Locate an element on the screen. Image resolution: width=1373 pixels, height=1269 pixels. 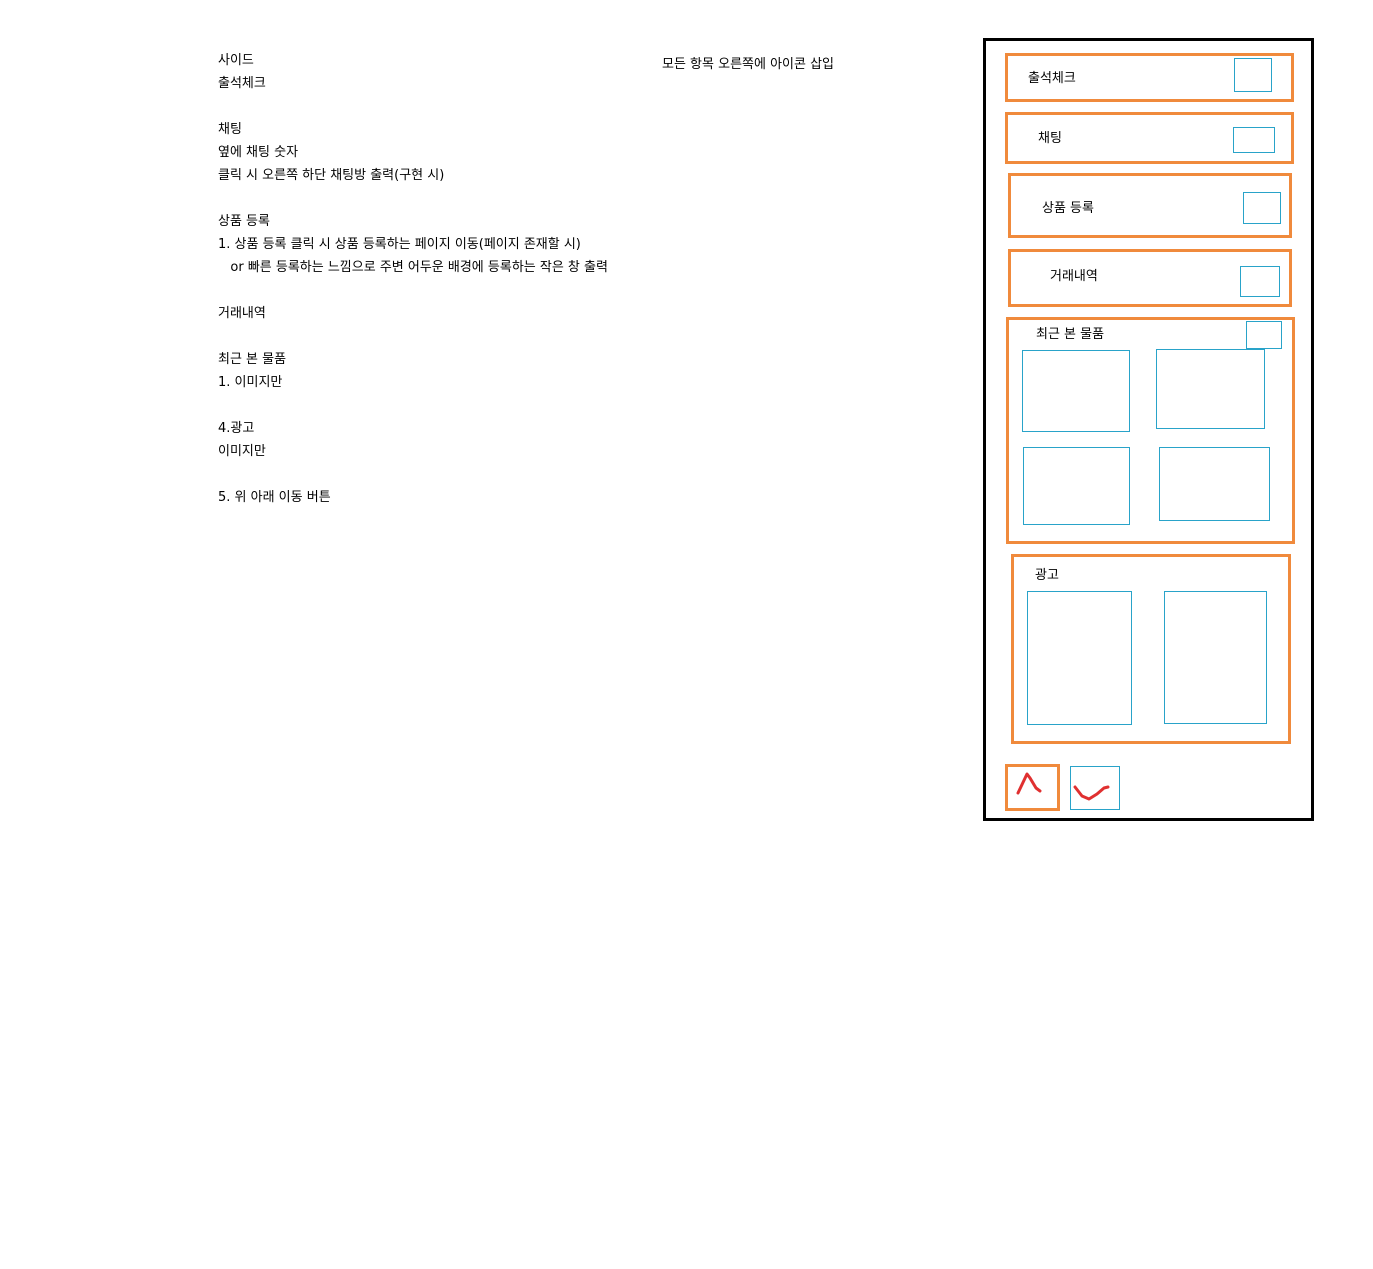
attendance-icon is located at coordinates (1253, 75).